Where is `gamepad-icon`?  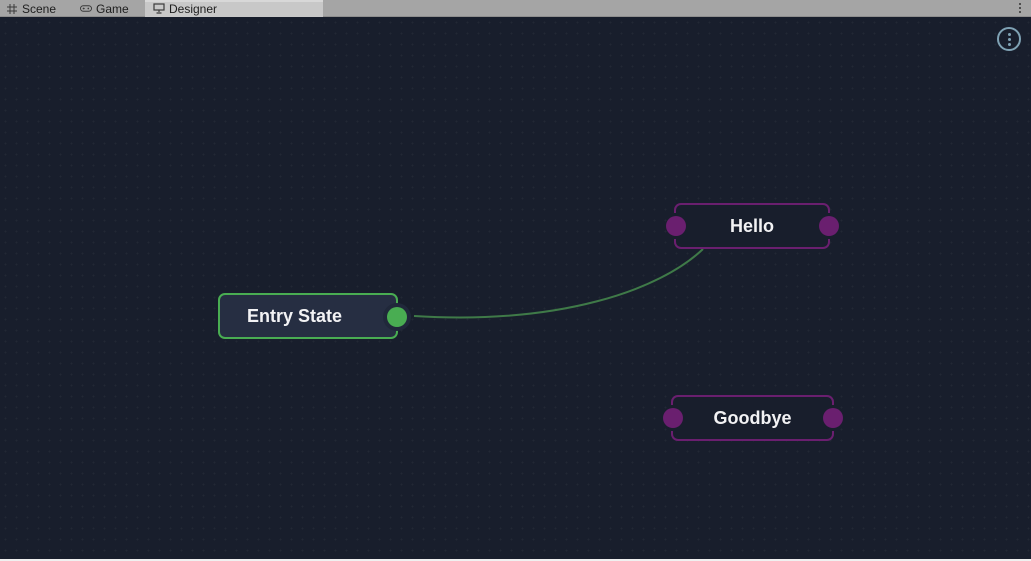 gamepad-icon is located at coordinates (86, 9).